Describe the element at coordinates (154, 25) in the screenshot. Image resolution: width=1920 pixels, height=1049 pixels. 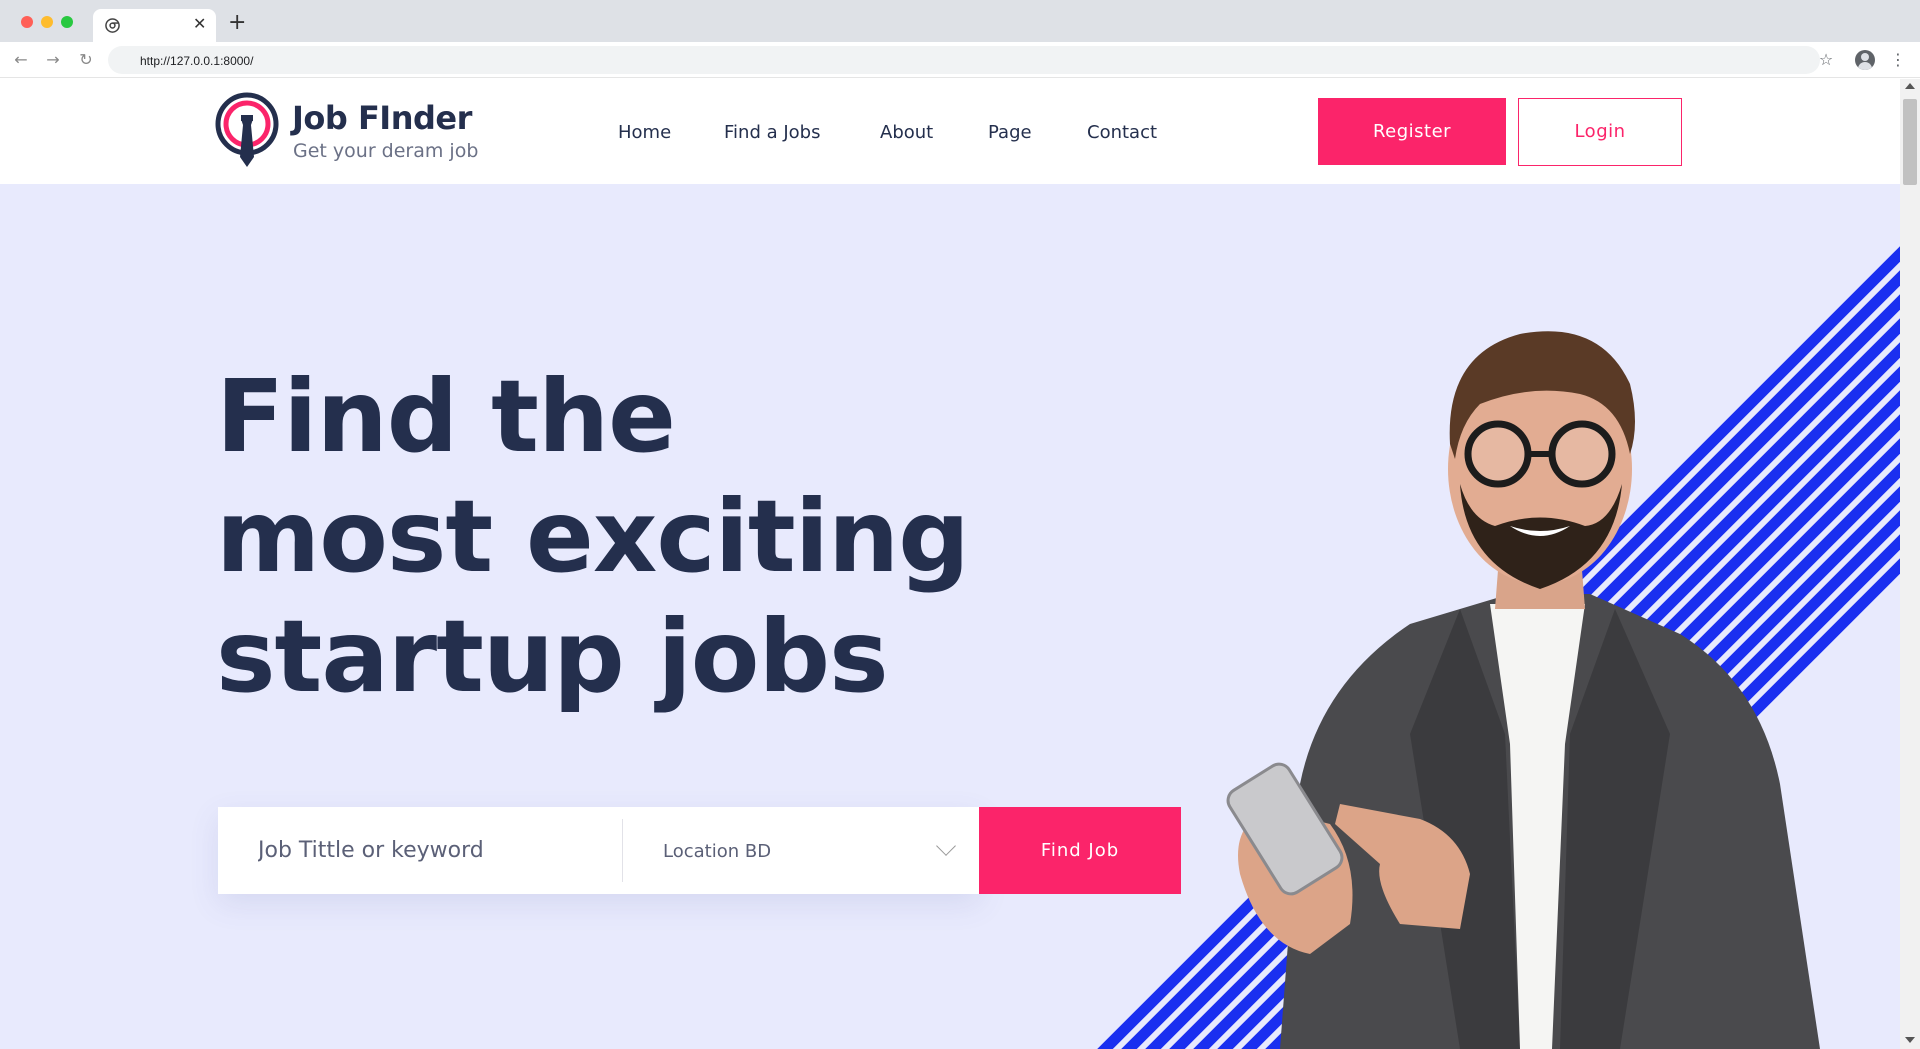
I see `browser-tab: ✕` at that location.